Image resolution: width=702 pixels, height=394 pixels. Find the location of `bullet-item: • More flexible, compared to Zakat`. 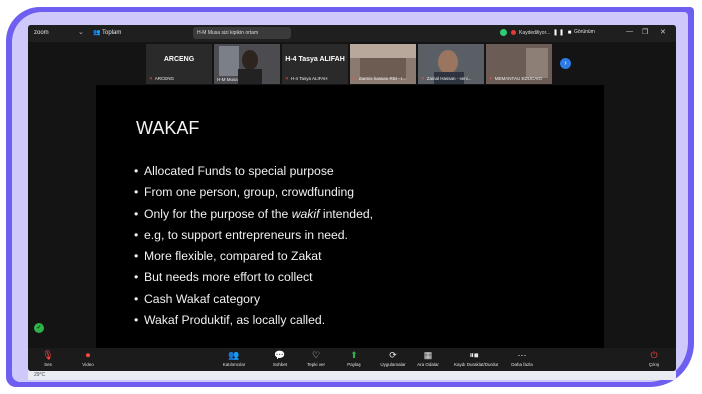

bullet-item: • More flexible, compared to Zakat is located at coordinates (228, 256).